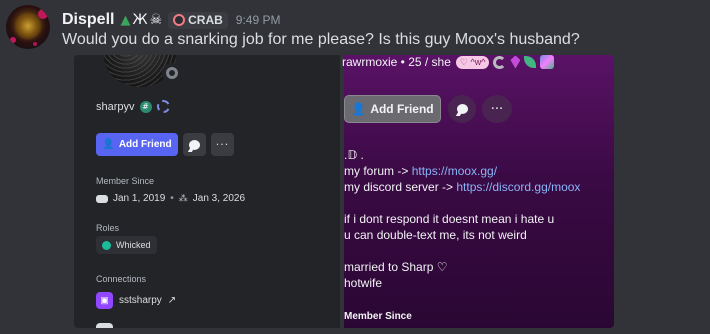 The width and height of the screenshot is (710, 334). I want to click on leaf-badge-icon, so click(530, 62).